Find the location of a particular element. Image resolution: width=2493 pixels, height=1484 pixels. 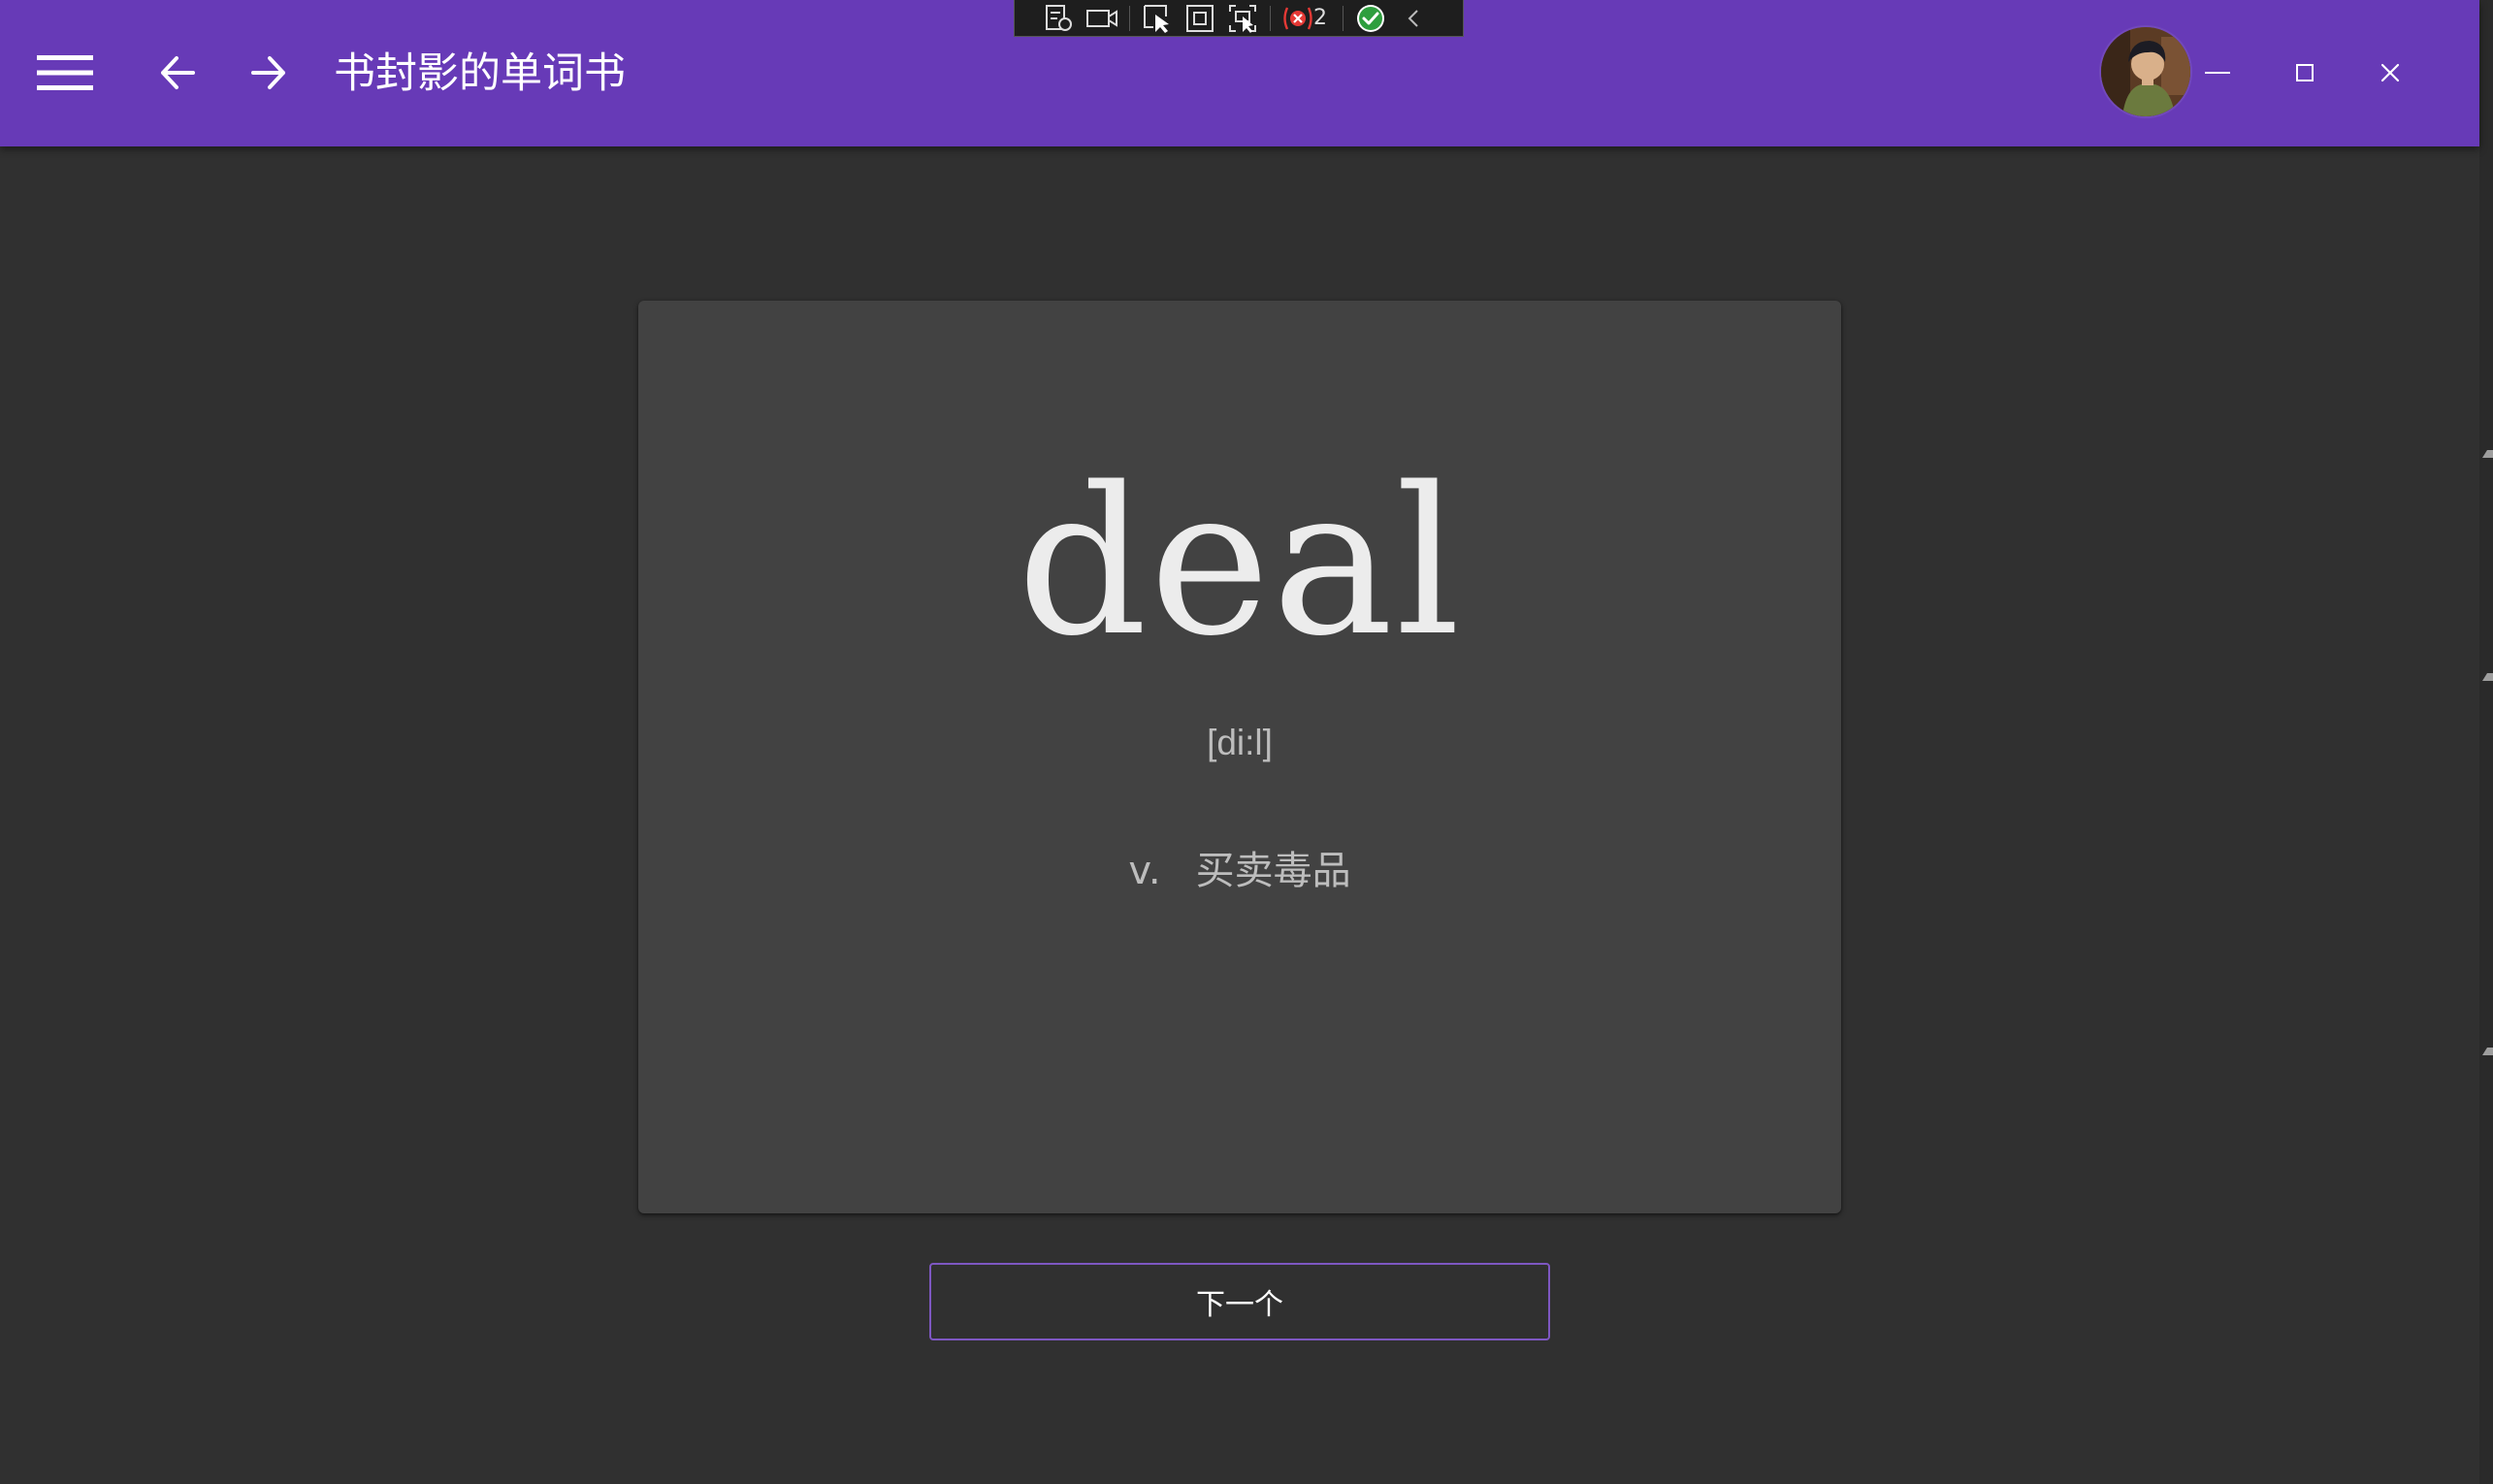

meaning-text: 买卖毒品 is located at coordinates (1273, 871).